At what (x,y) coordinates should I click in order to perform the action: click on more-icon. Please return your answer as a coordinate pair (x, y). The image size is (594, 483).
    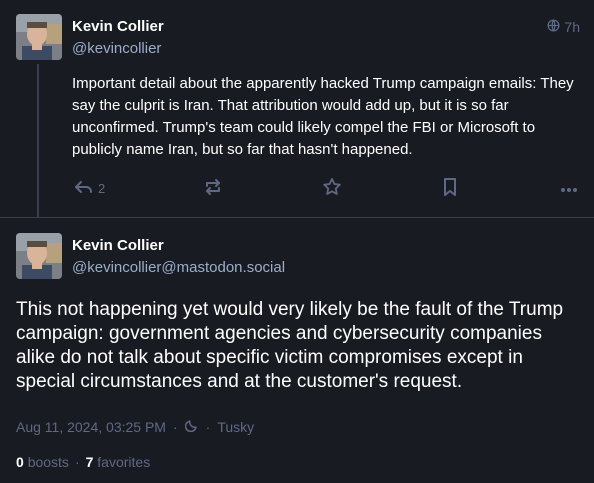
    Looking at the image, I should click on (569, 188).